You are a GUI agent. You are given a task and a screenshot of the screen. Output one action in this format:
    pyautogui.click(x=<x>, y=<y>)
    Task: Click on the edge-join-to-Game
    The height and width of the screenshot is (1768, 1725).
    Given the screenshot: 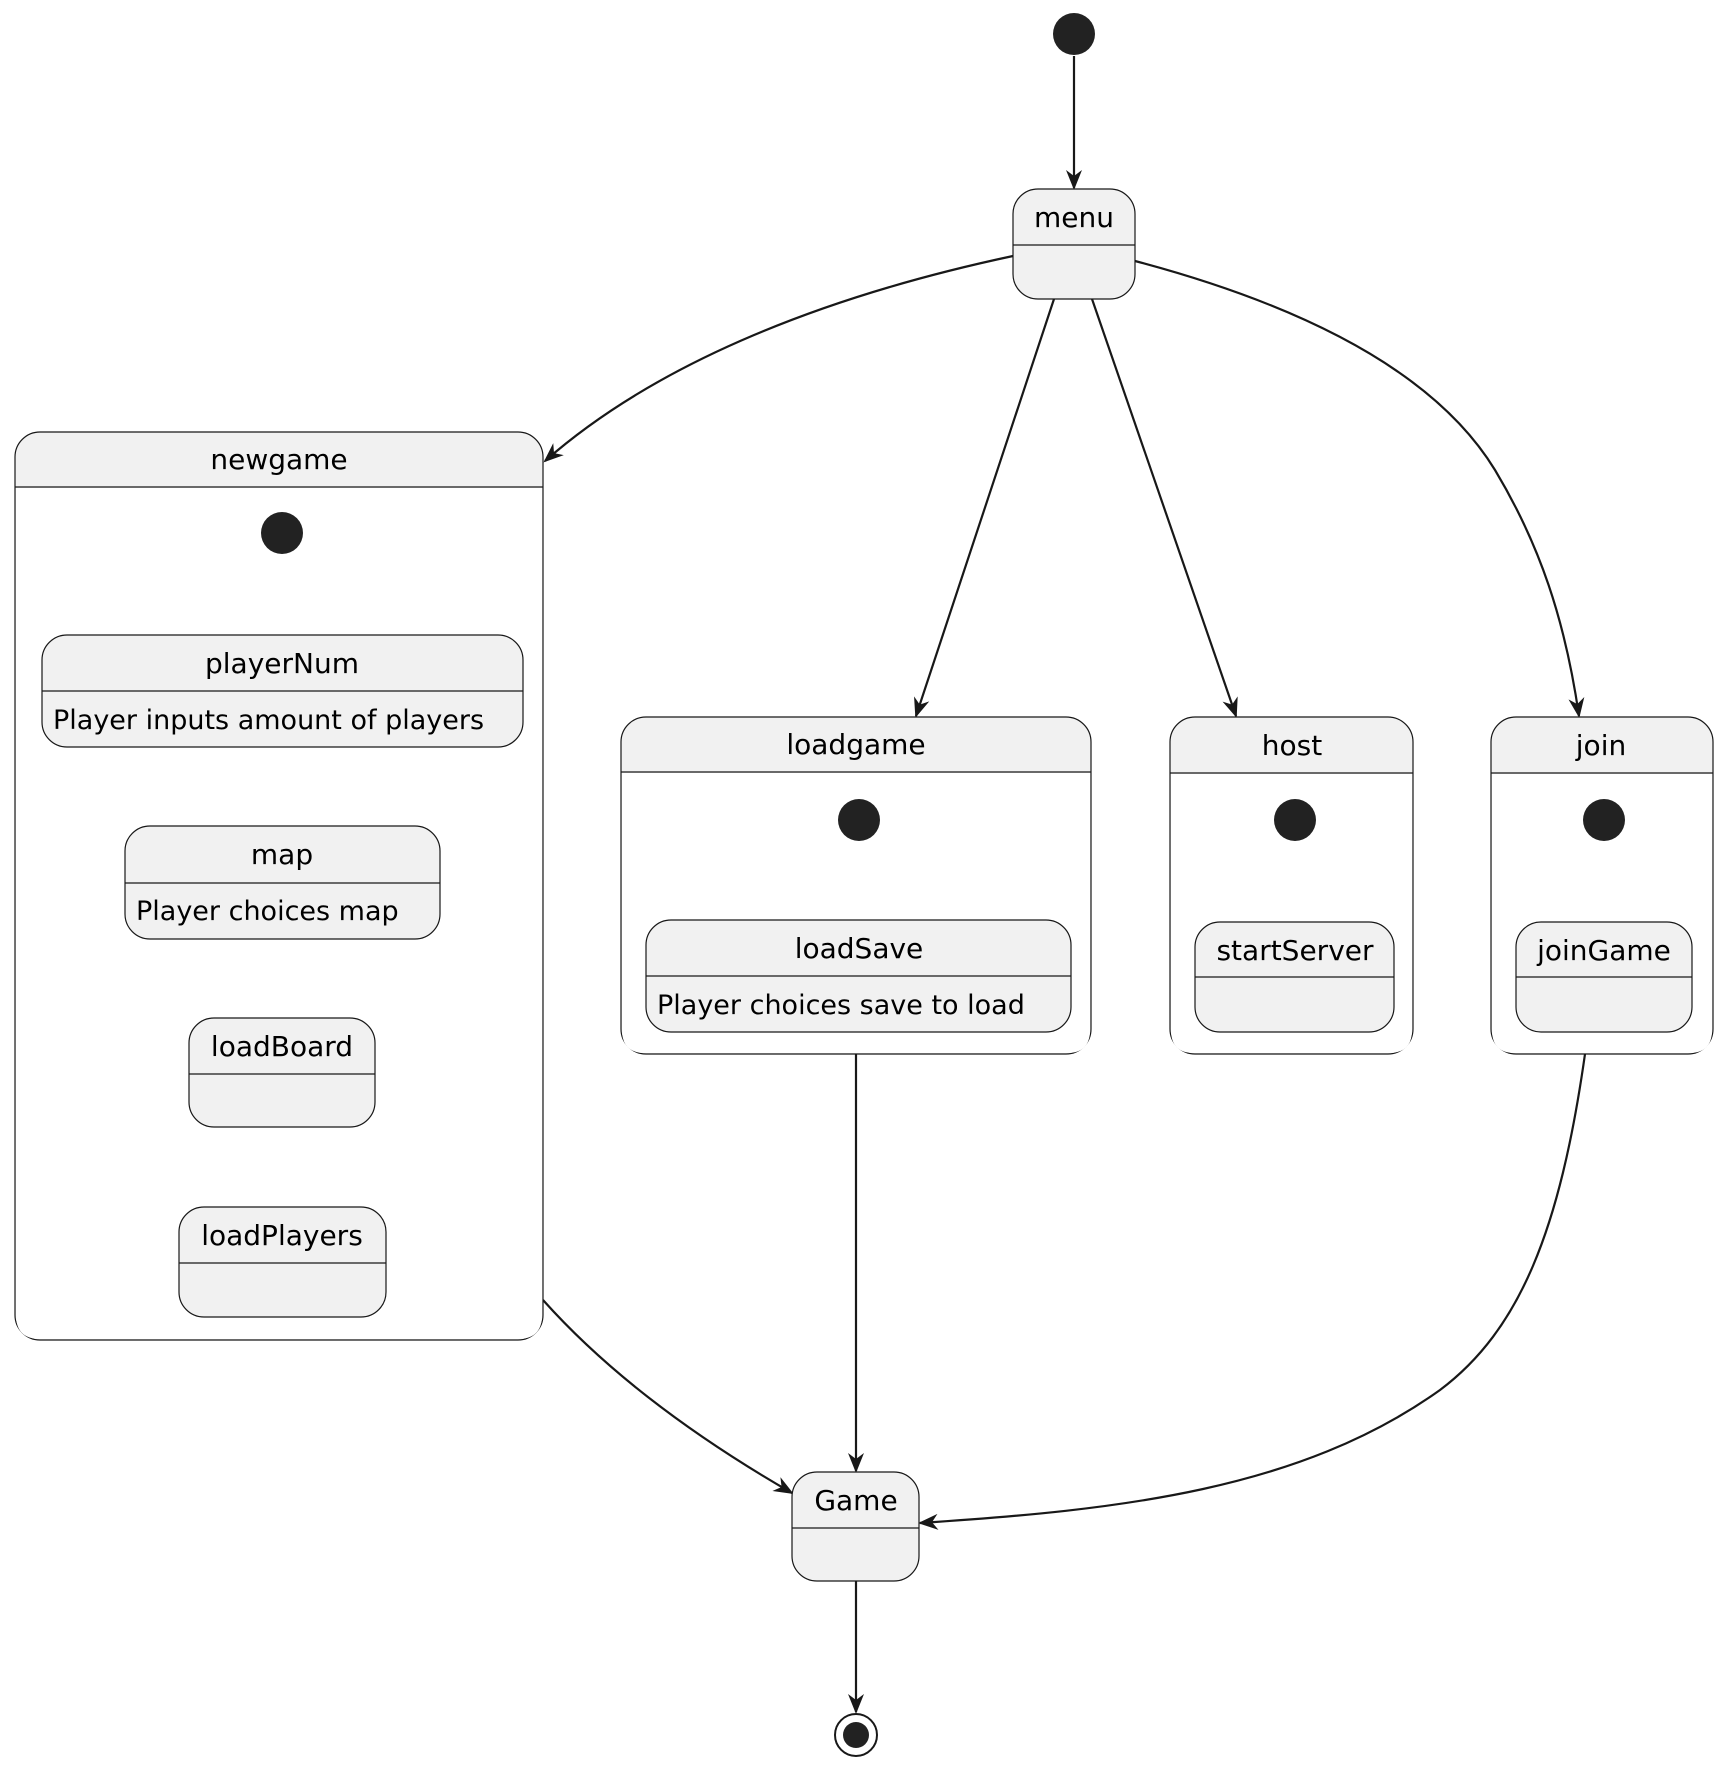 What is the action you would take?
    pyautogui.click(x=1252, y=1291)
    